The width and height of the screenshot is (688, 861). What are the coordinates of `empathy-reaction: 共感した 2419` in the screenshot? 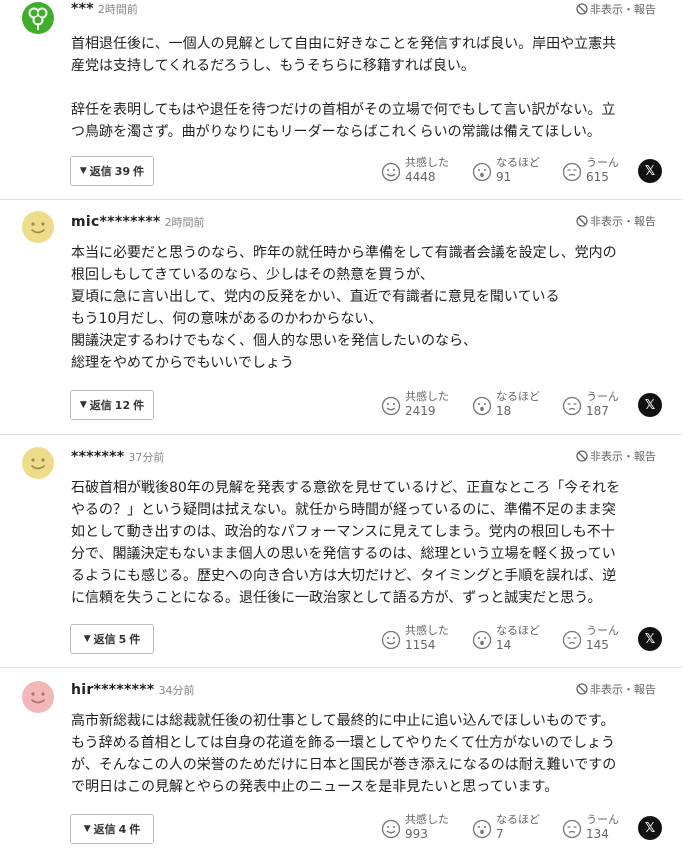 It's located at (415, 404).